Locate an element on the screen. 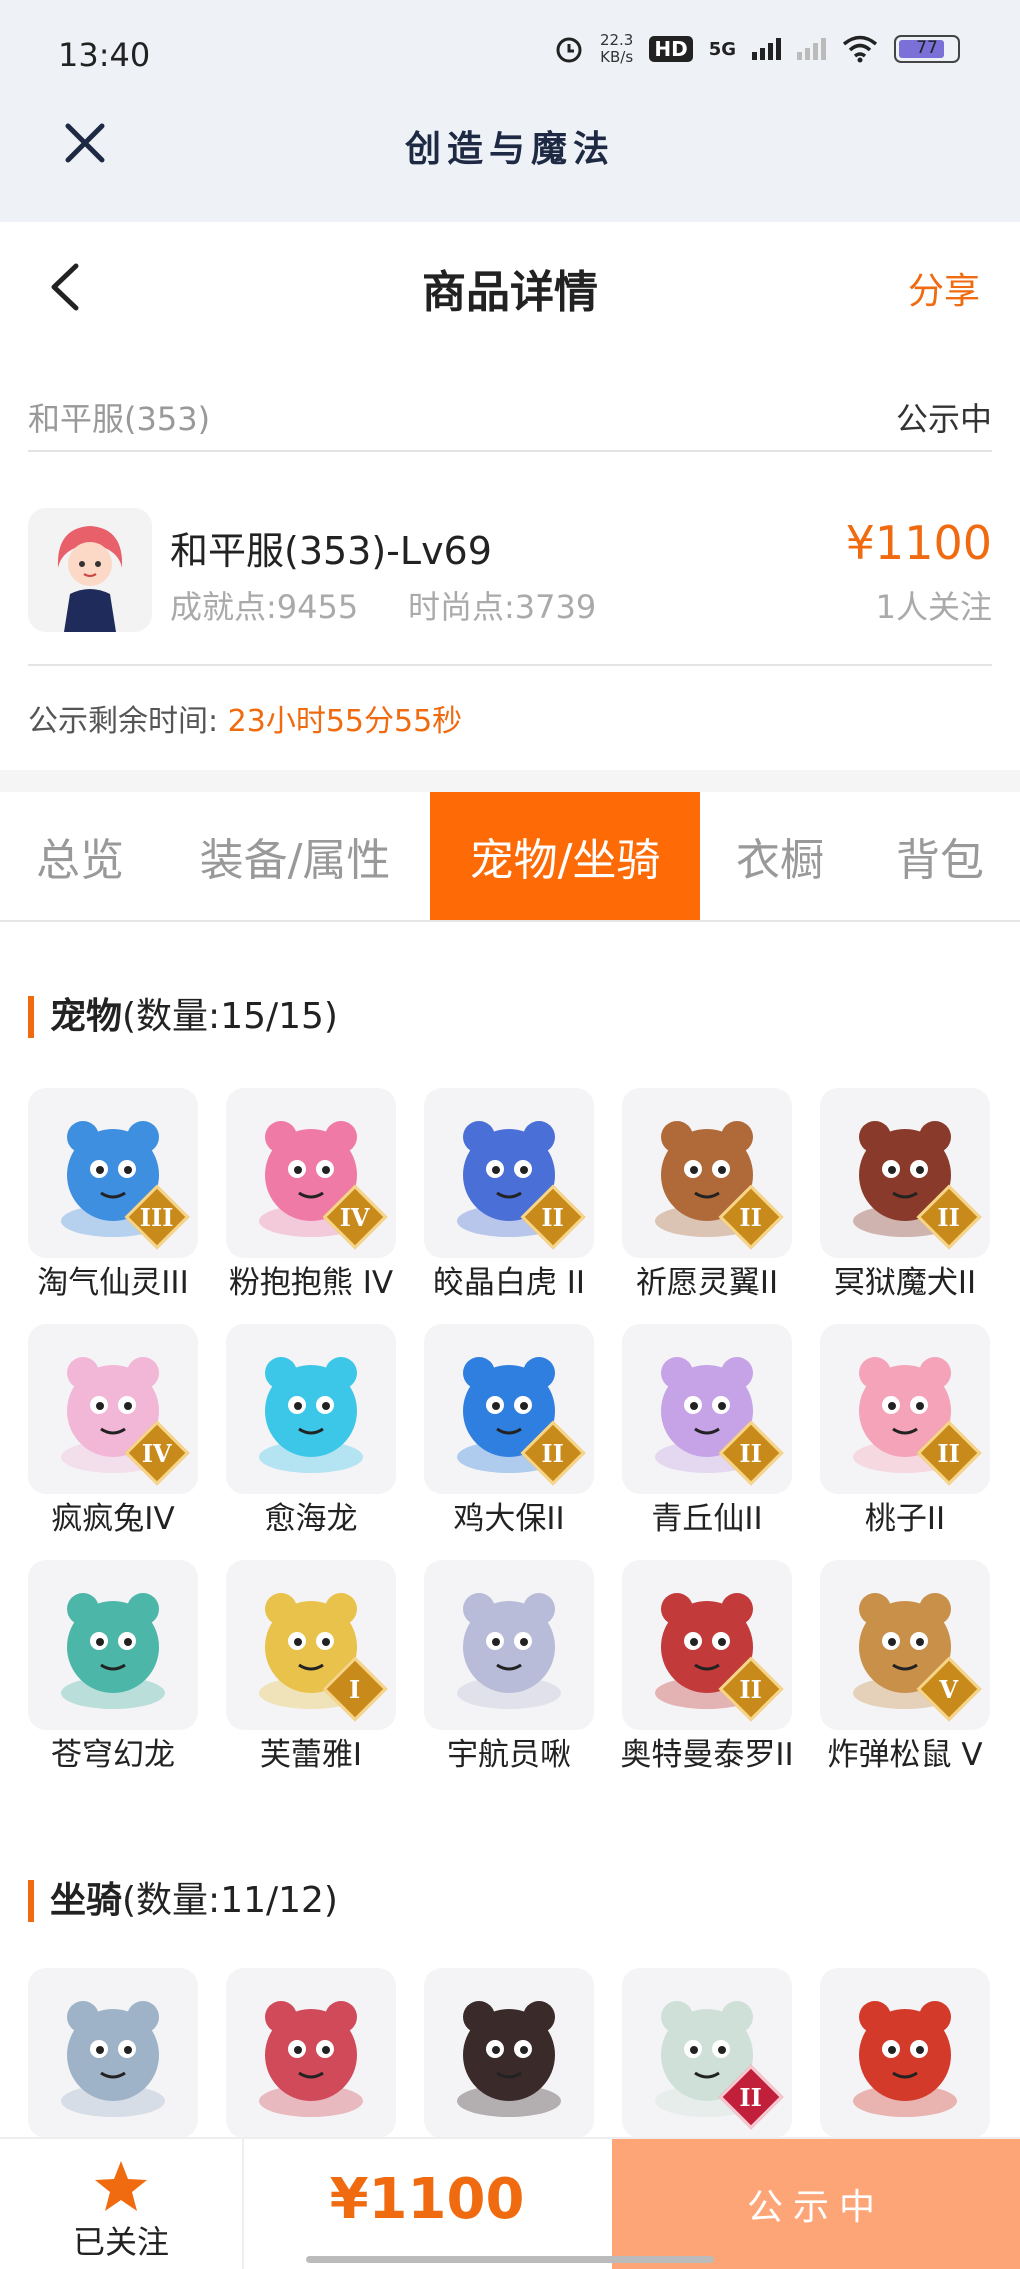 This screenshot has width=1020, height=2269. network-speed: 22.3 KB/s is located at coordinates (616, 48).